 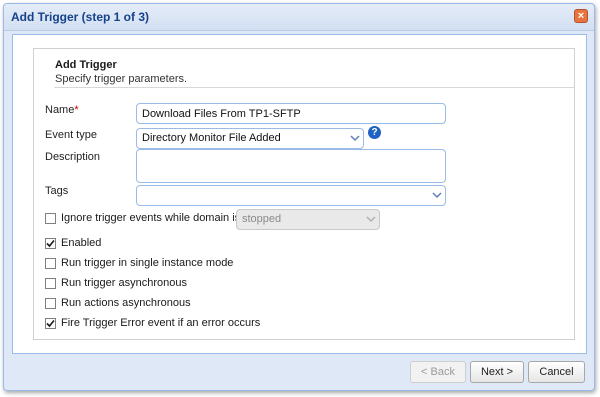 I want to click on option-single-instance: Run trigger in single instance mode, so click(x=195, y=265).